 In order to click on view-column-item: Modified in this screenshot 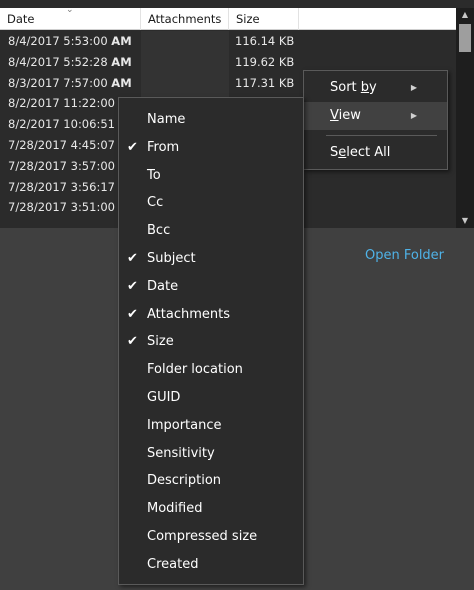, I will do `click(211, 509)`.